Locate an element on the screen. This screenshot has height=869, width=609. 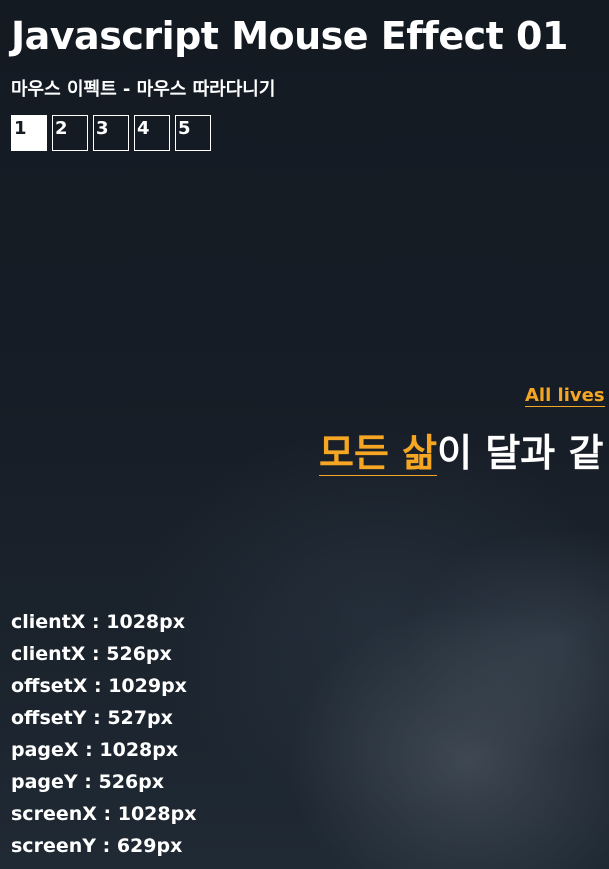
quote-korean: 모든 삶이 달과 같 is located at coordinates (461, 453).